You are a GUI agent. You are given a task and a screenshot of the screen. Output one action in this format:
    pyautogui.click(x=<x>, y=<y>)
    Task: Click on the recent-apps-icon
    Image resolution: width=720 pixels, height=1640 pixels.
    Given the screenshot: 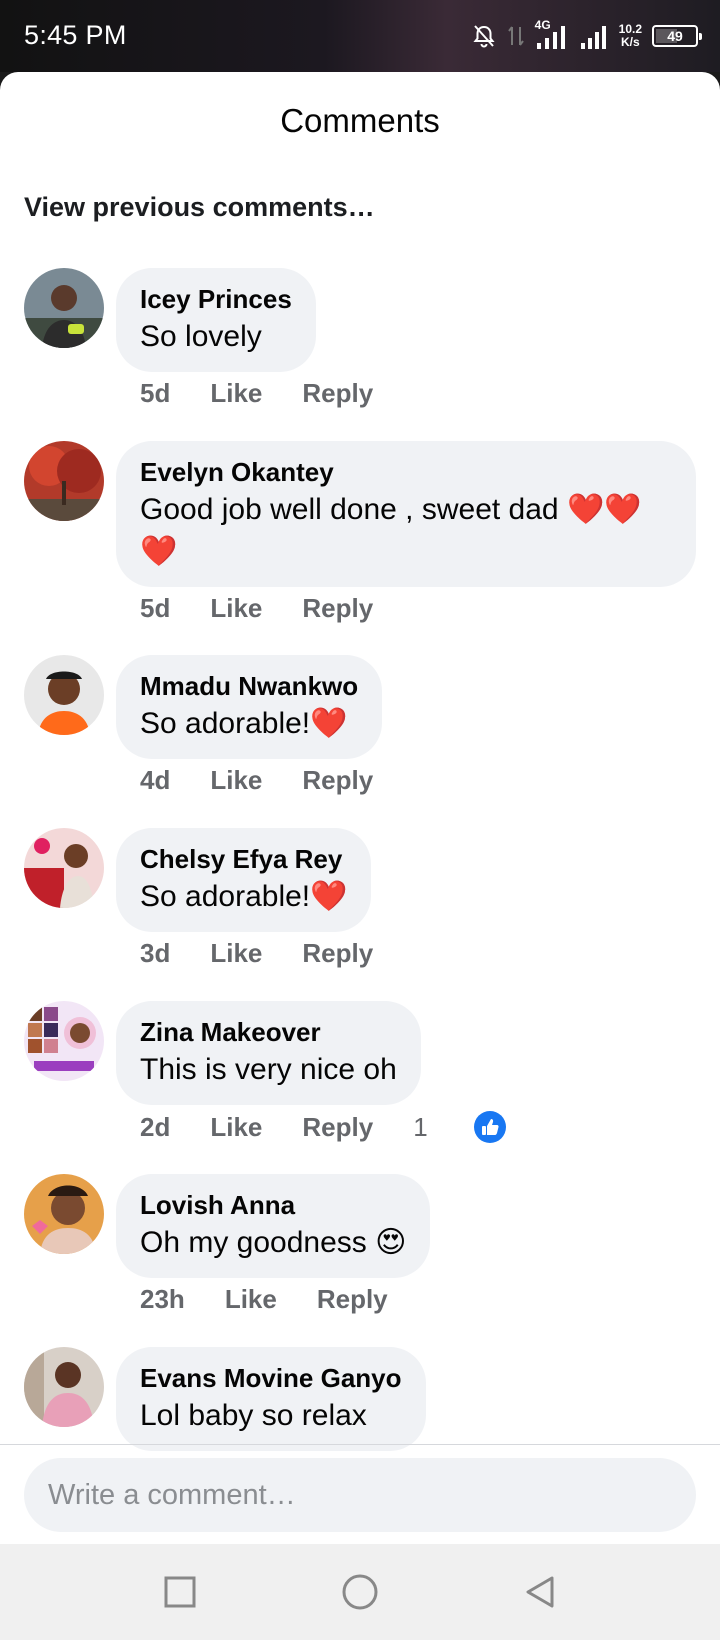 What is the action you would take?
    pyautogui.click(x=180, y=1592)
    